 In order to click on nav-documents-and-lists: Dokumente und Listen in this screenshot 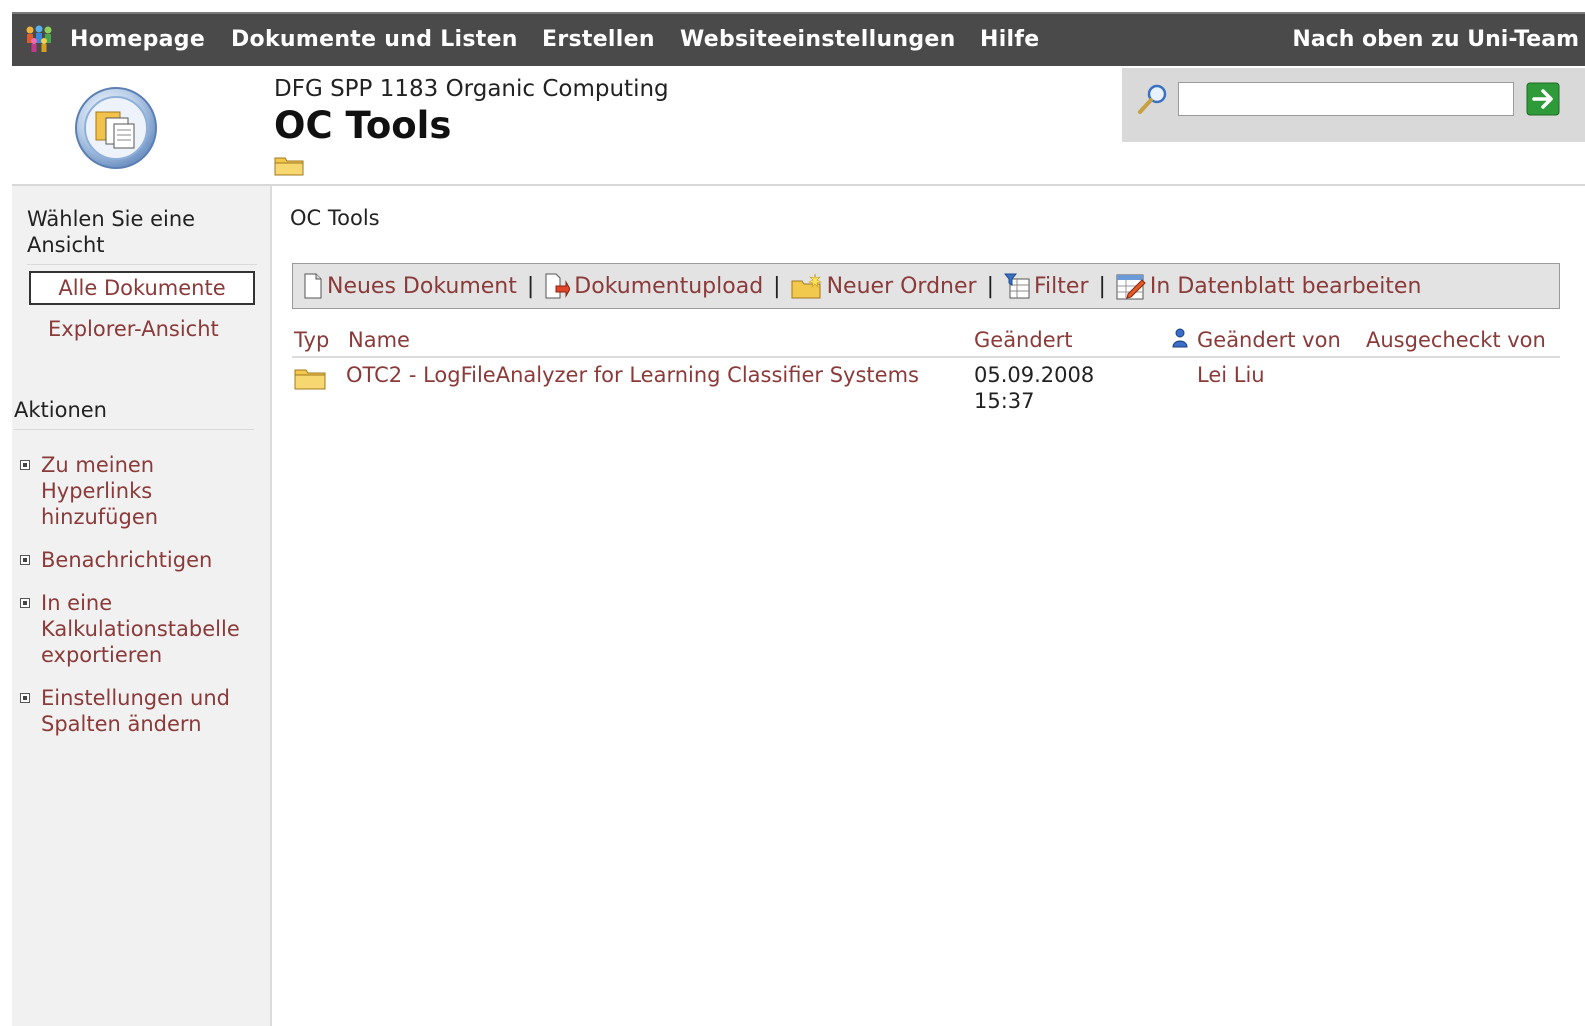, I will do `click(374, 39)`.